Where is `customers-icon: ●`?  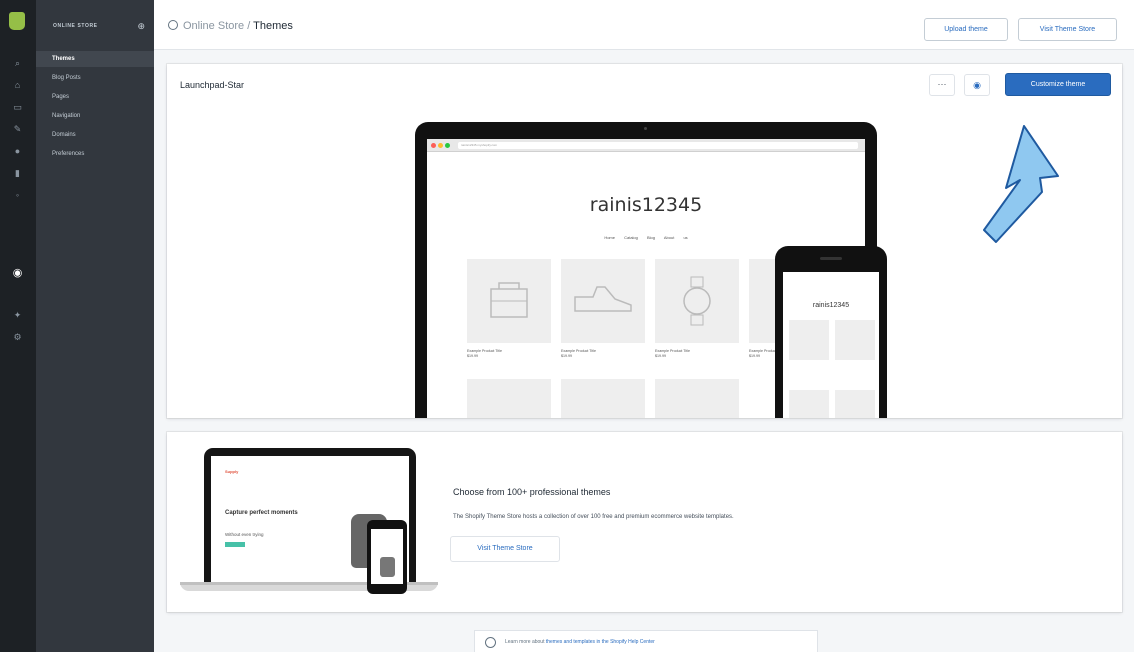 customers-icon: ● is located at coordinates (17, 151).